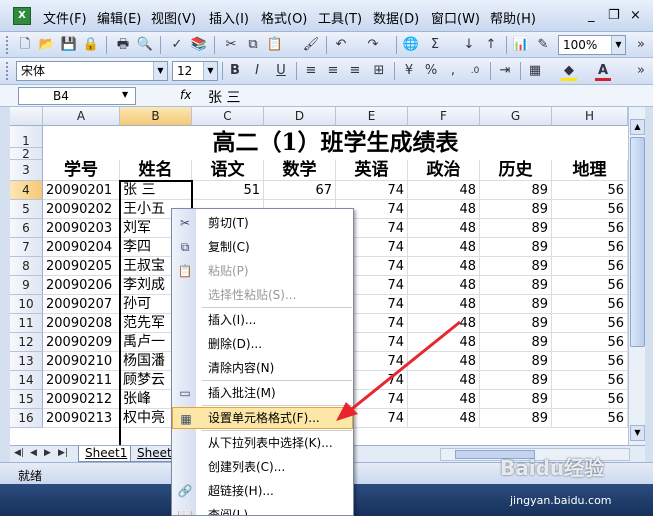 The image size is (653, 516). Describe the element at coordinates (26, 137) in the screenshot. I see `row-header-1: 1` at that location.